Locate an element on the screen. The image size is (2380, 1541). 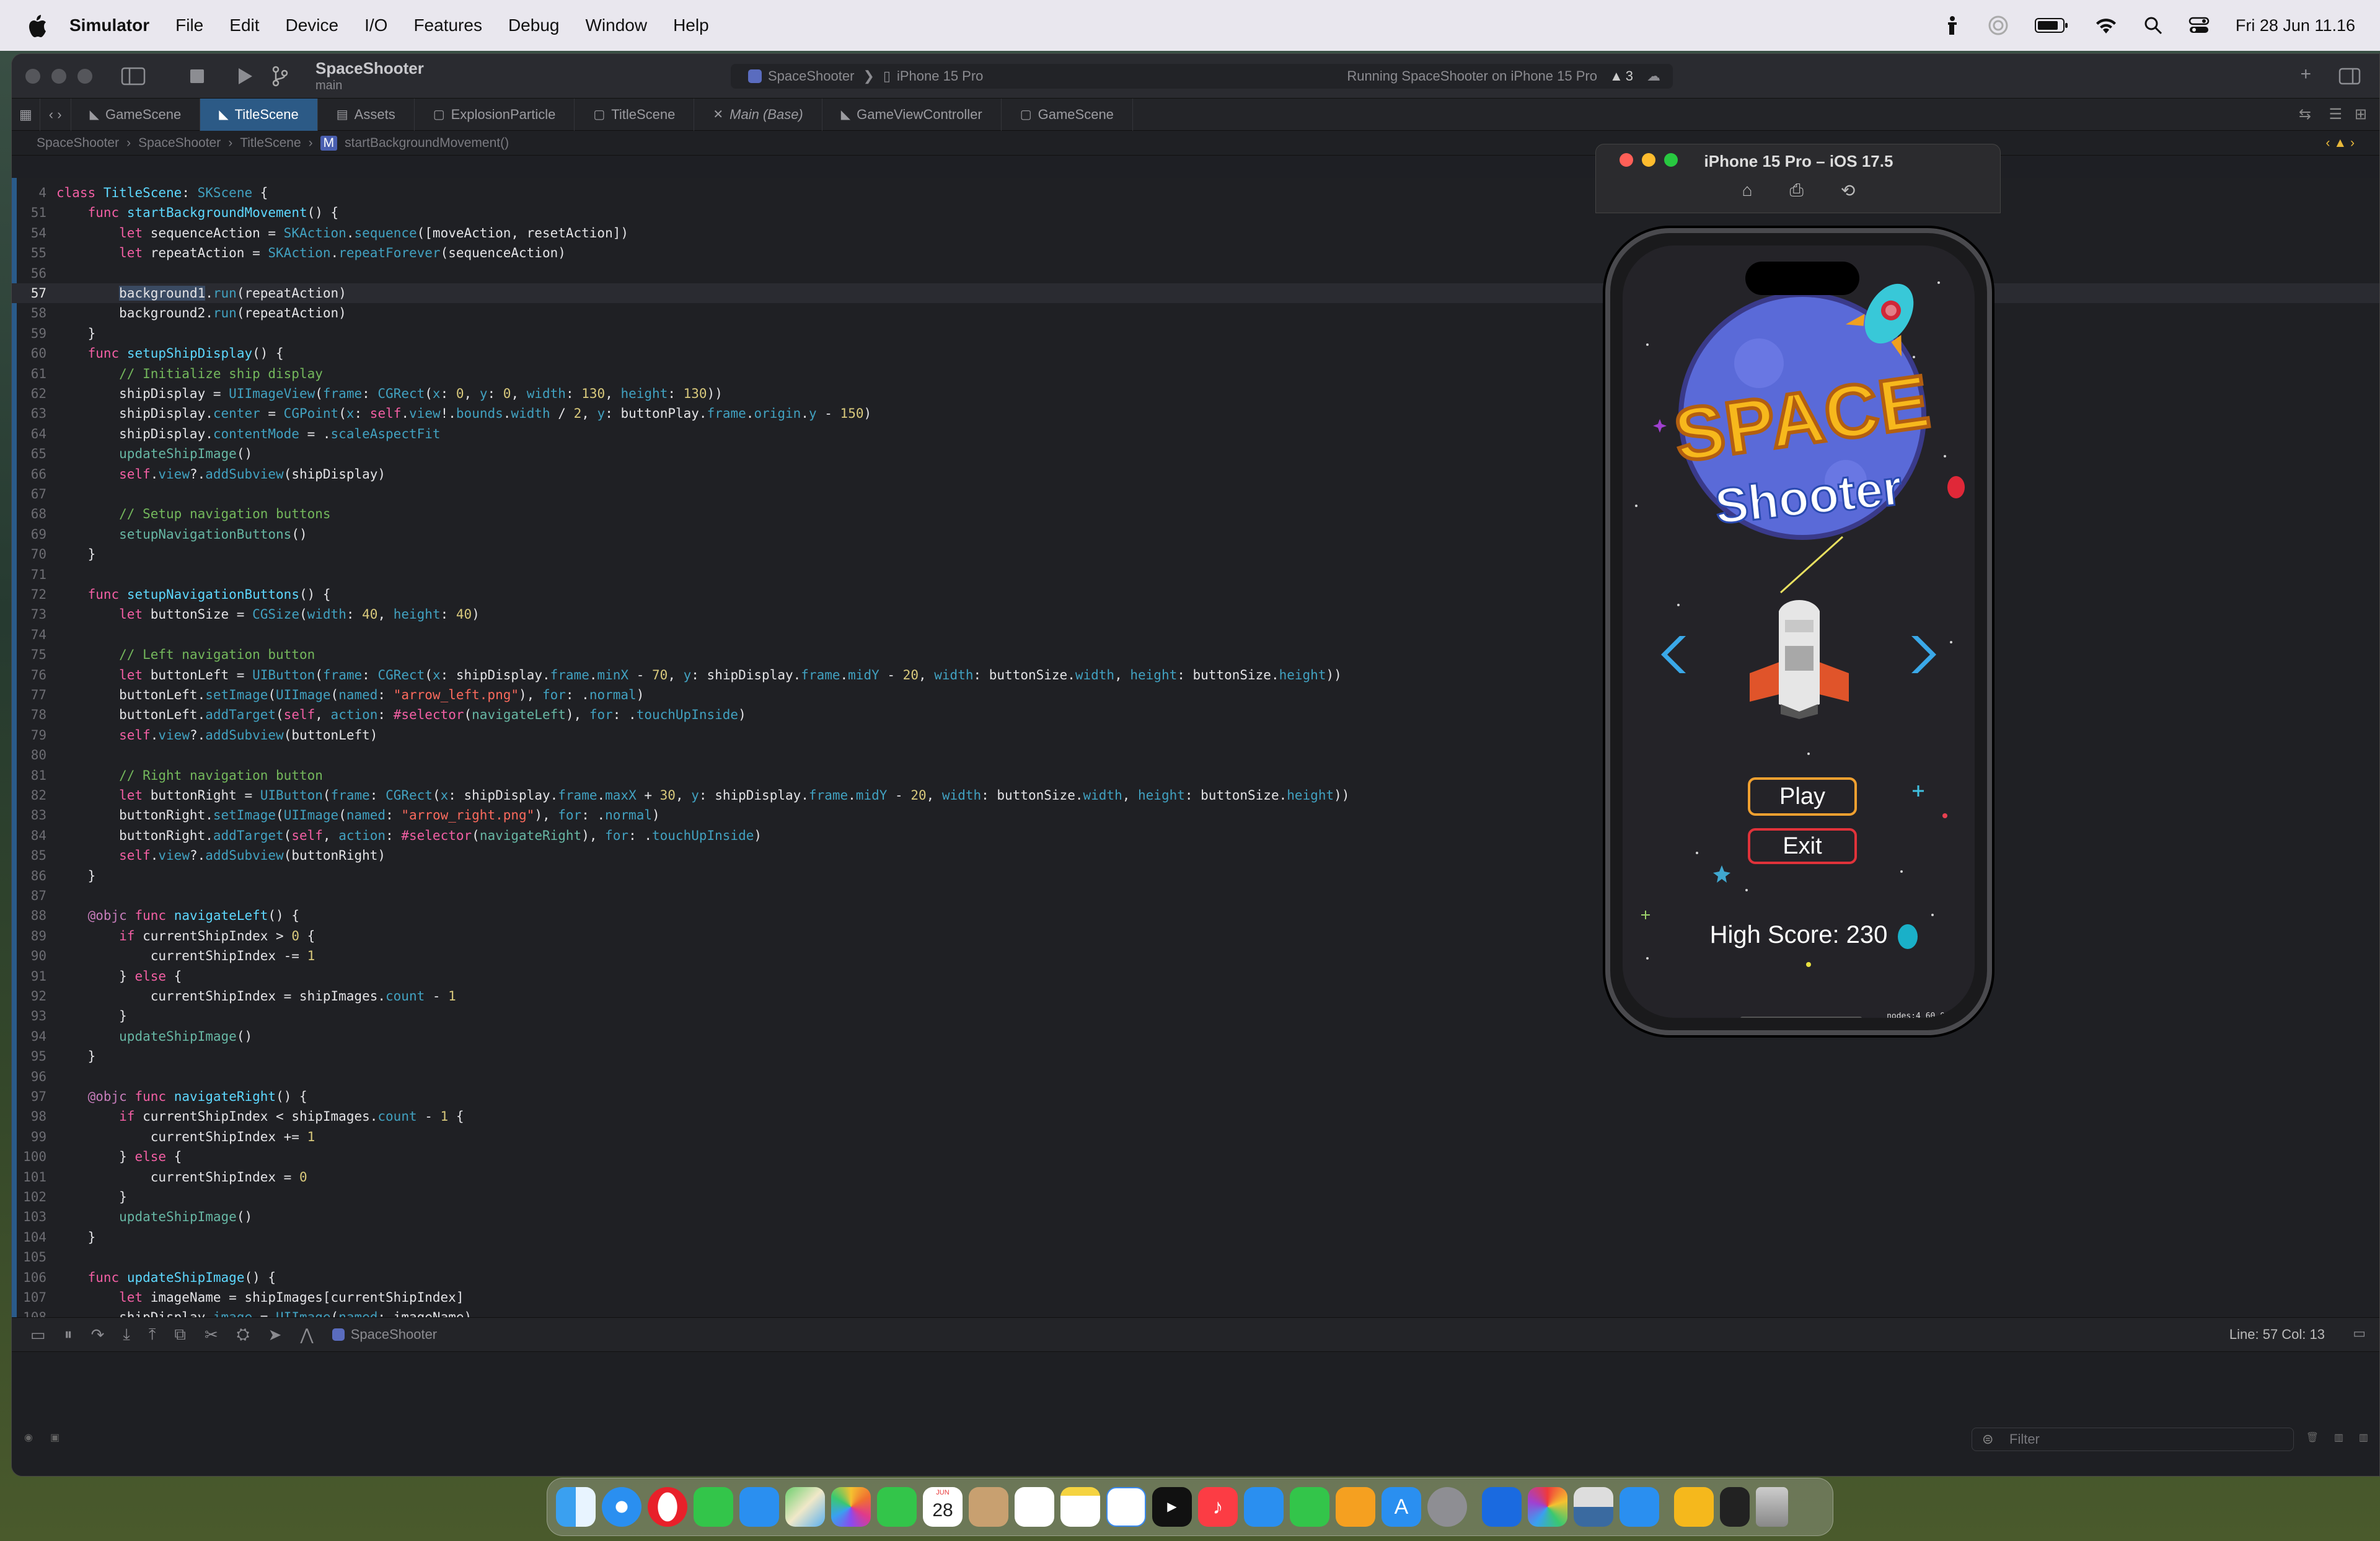
refresh-icon: ⇆ is located at coordinates (2305, 114).